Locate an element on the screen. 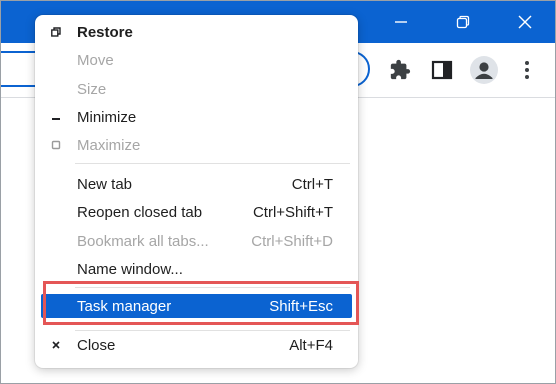 This screenshot has width=556, height=384. close-window-icon is located at coordinates (525, 21).